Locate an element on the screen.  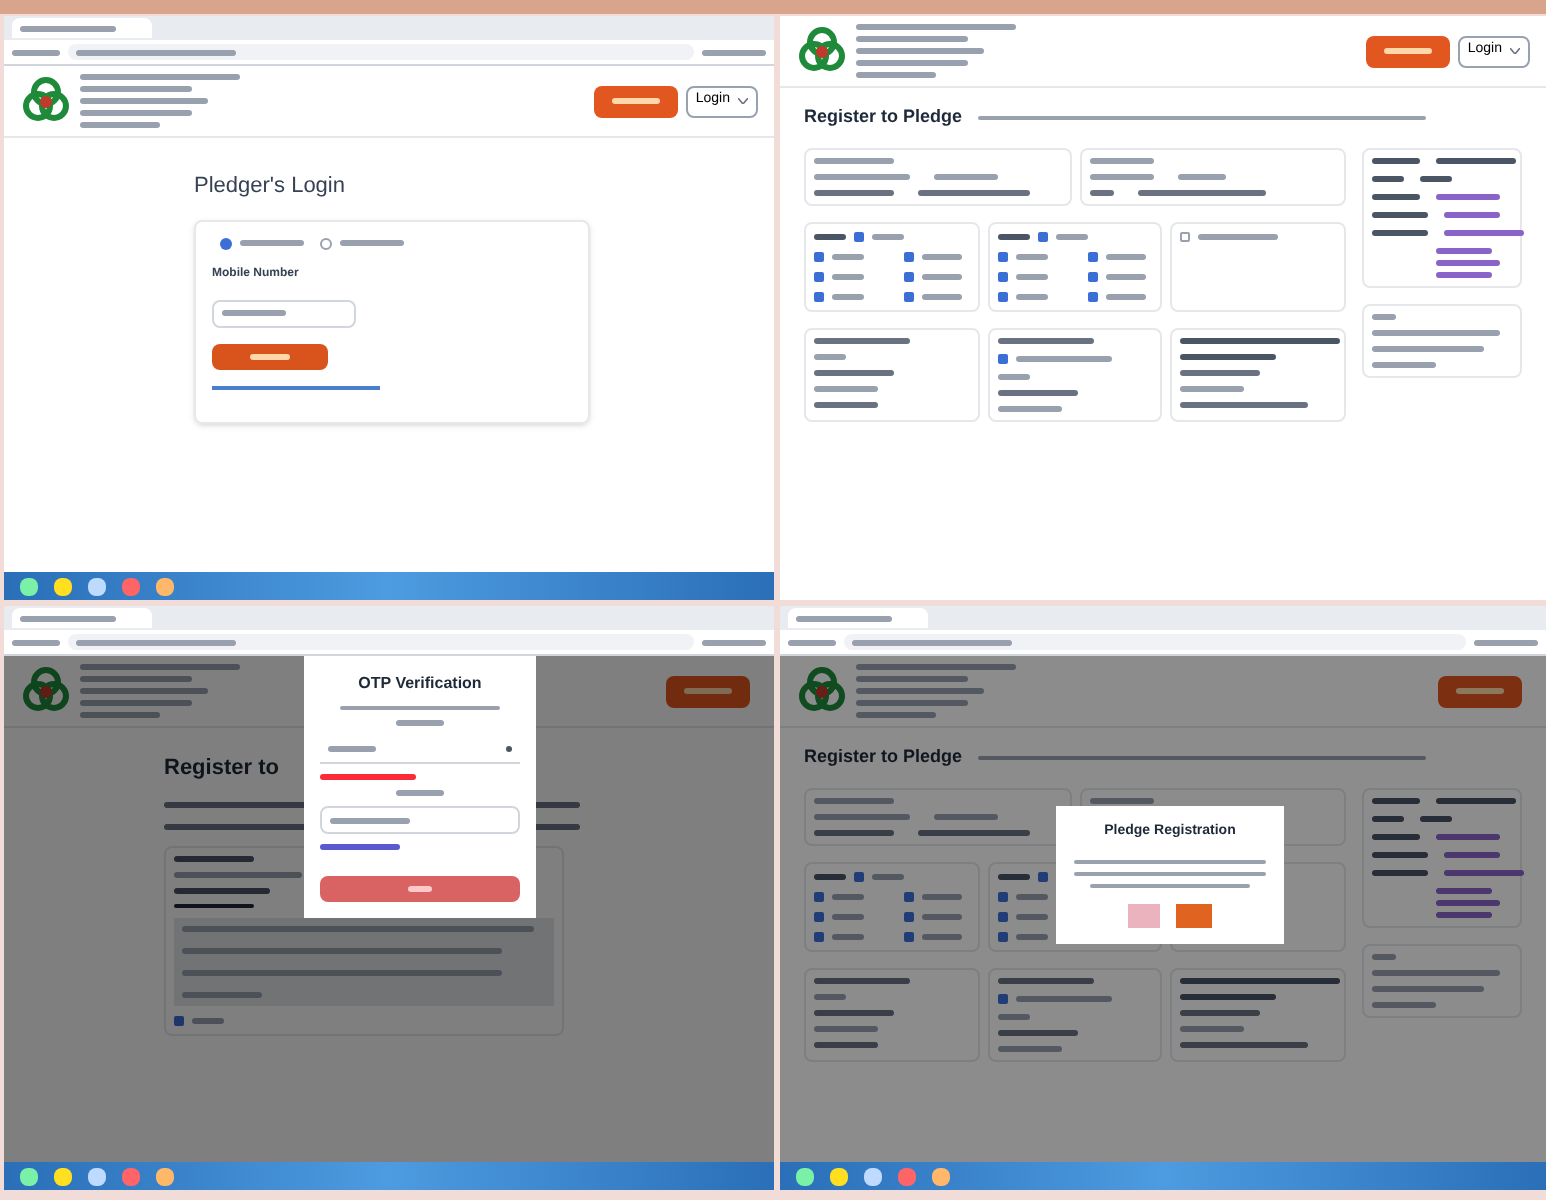
verify-button is located at coordinates (420, 889).